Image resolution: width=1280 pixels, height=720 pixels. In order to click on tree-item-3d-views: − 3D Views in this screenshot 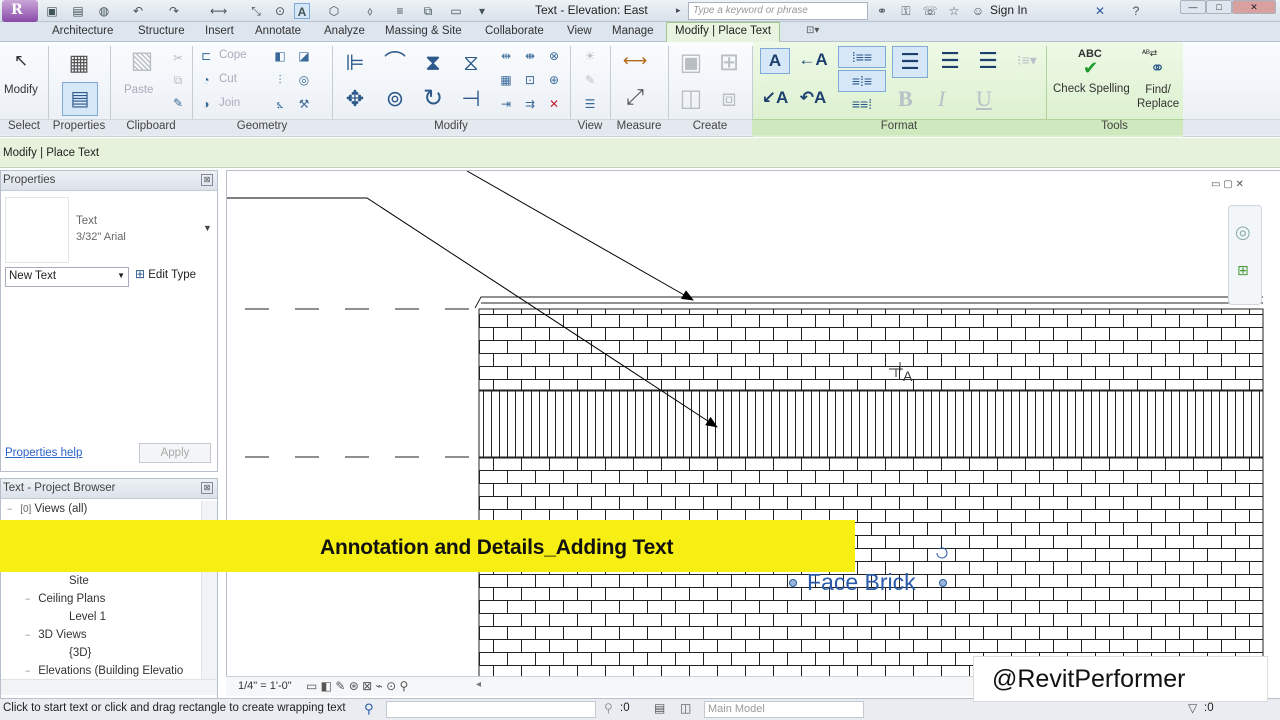, I will do `click(56, 635)`.